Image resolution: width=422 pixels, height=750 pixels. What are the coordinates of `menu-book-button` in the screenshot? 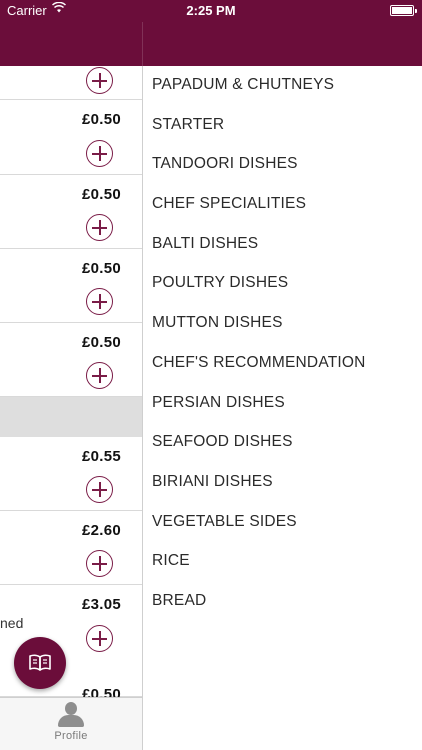 It's located at (40, 663).